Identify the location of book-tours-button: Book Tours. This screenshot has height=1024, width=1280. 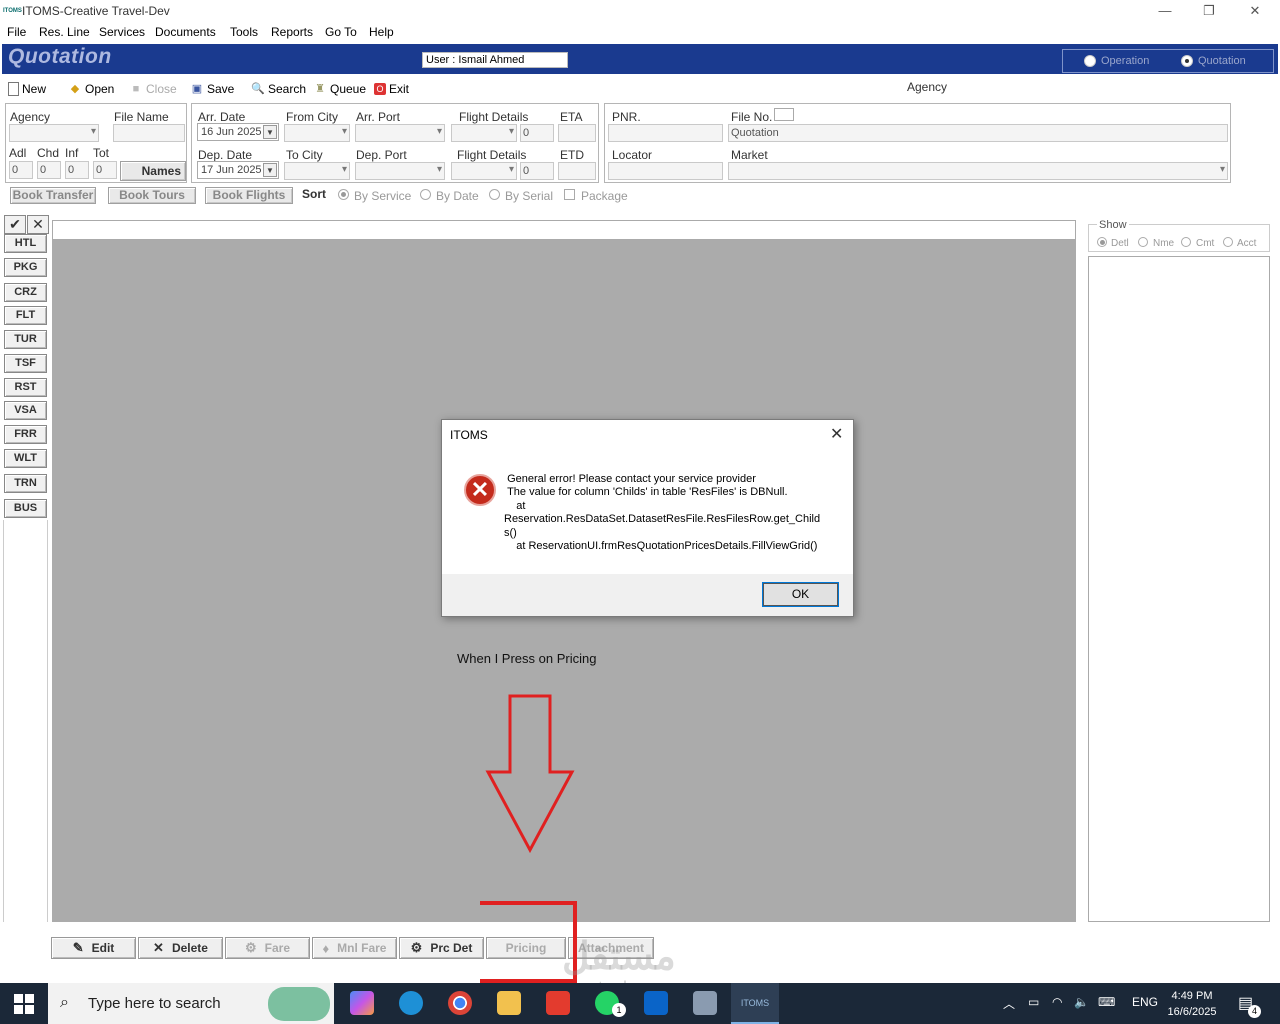
(152, 195).